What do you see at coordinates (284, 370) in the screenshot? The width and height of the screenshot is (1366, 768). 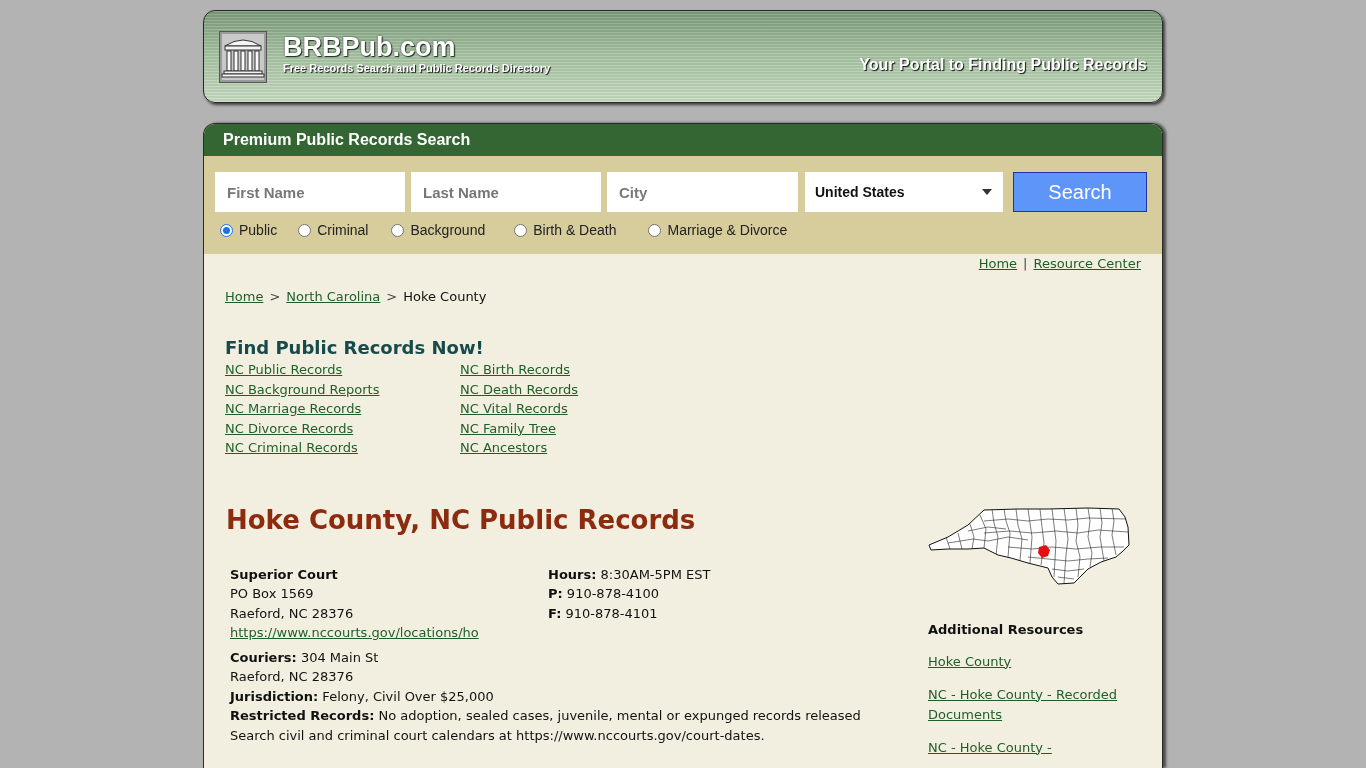 I see `records-link: NC Public Records` at bounding box center [284, 370].